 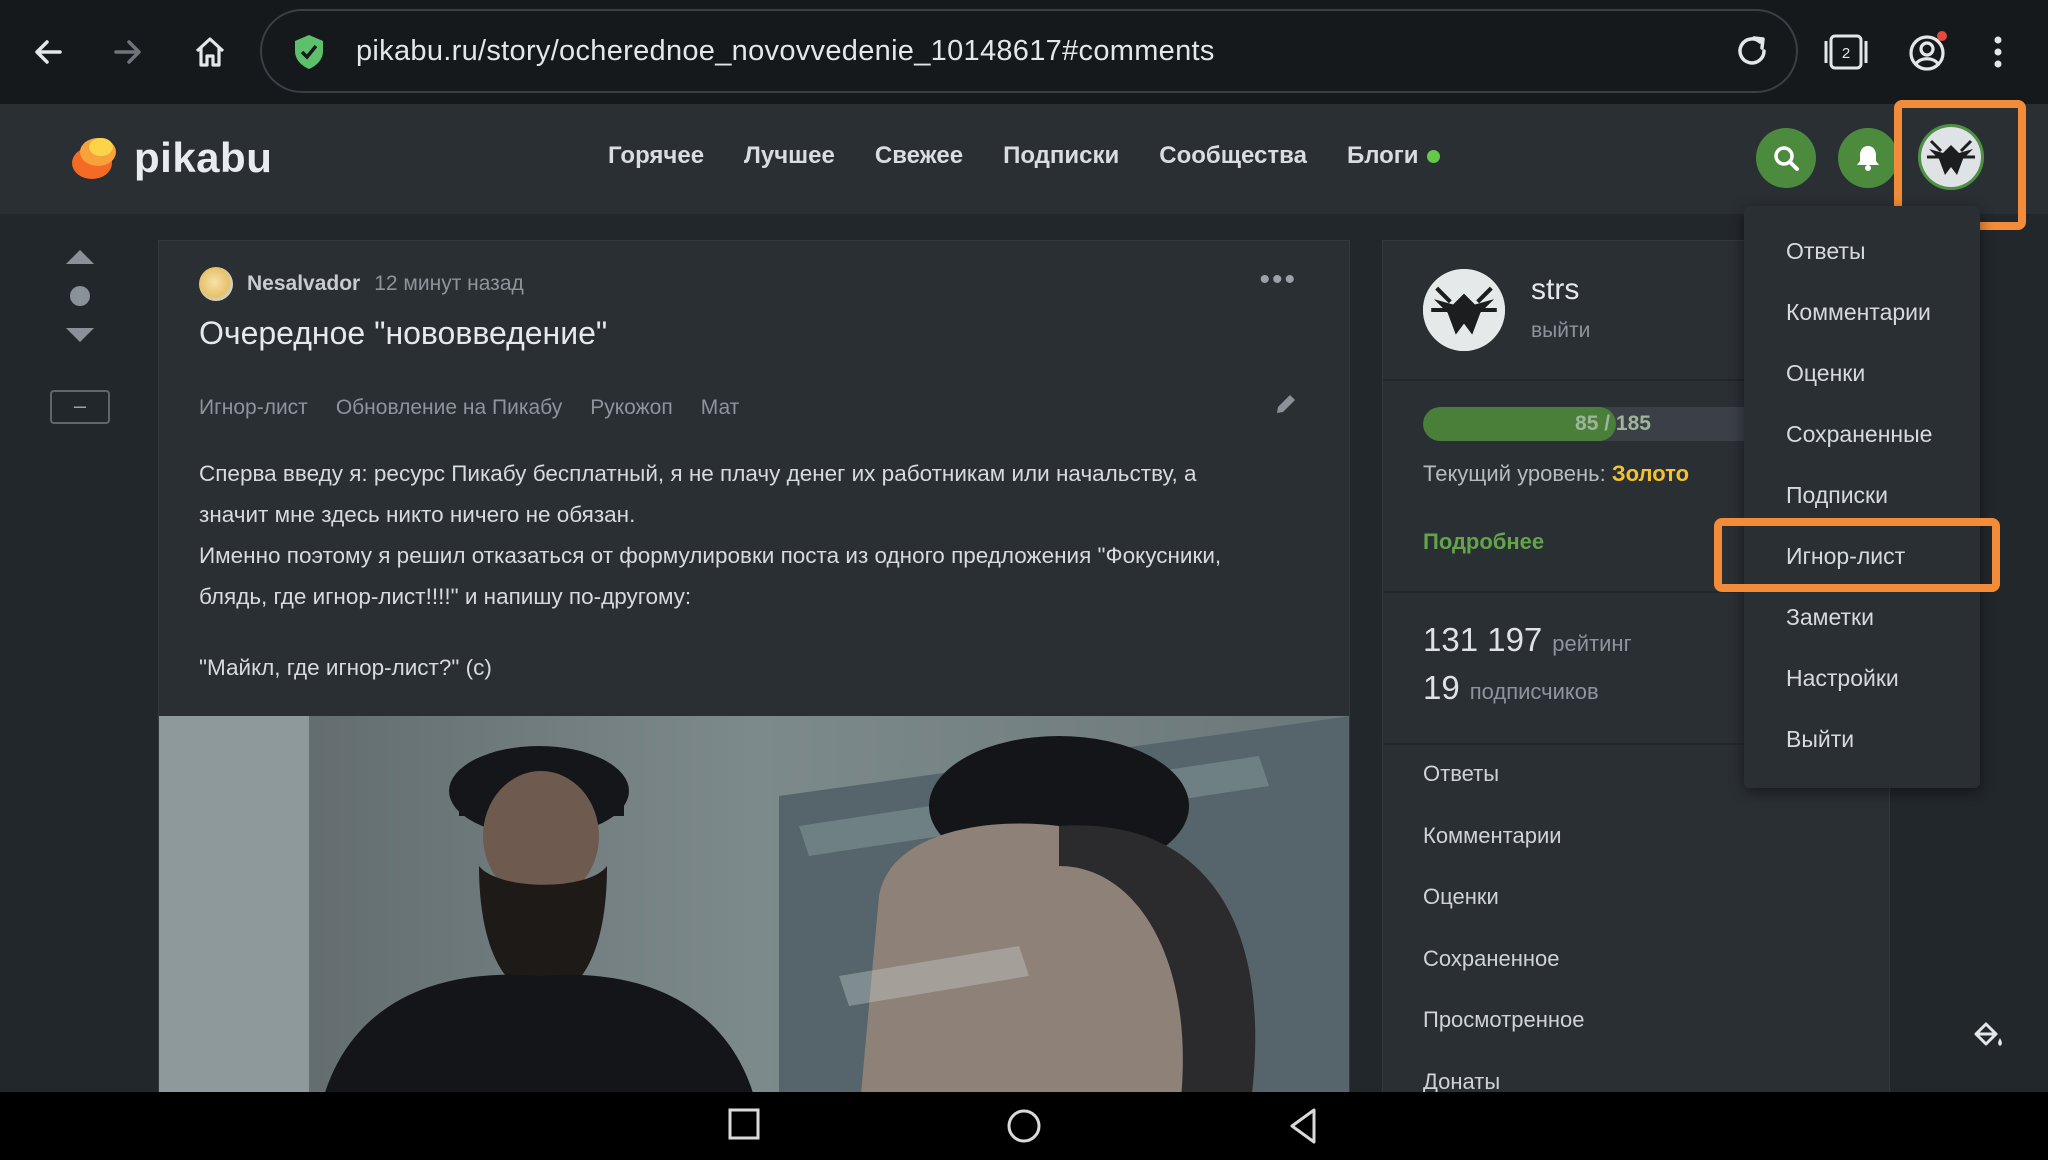 I want to click on author-name: Nesalvador, so click(x=303, y=284).